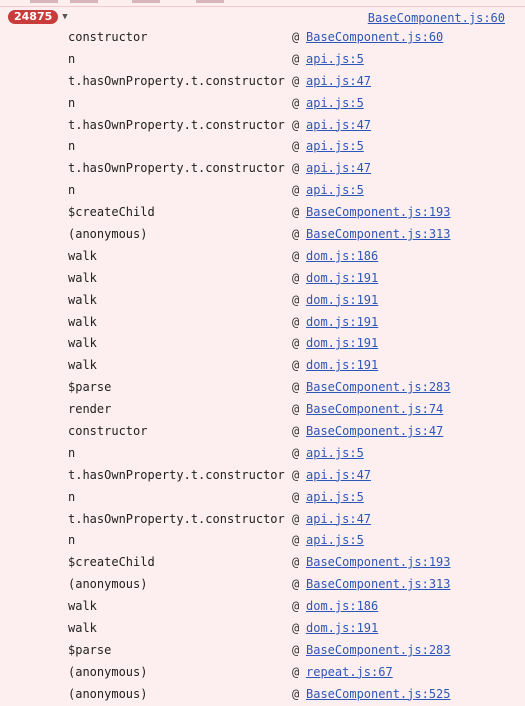 The width and height of the screenshot is (525, 706). I want to click on function-name: render, so click(90, 409).